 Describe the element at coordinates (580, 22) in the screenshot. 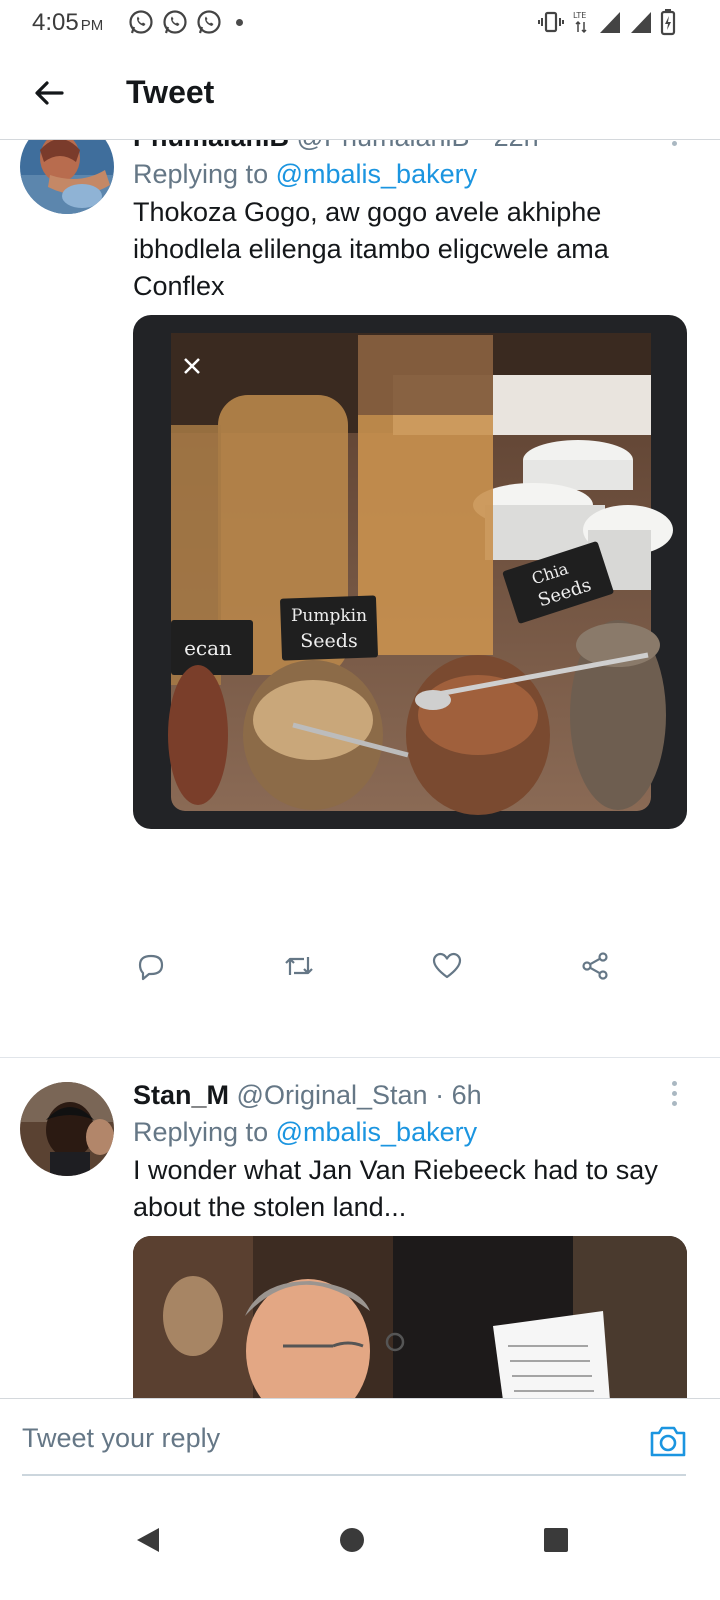

I see `lte-icon: LTE` at that location.